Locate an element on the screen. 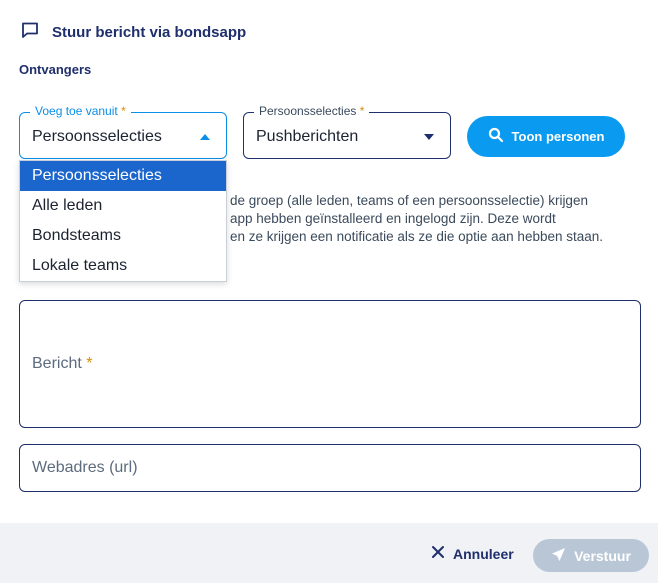 This screenshot has height=583, width=658. person-selection-value: Pushberichten is located at coordinates (307, 136).